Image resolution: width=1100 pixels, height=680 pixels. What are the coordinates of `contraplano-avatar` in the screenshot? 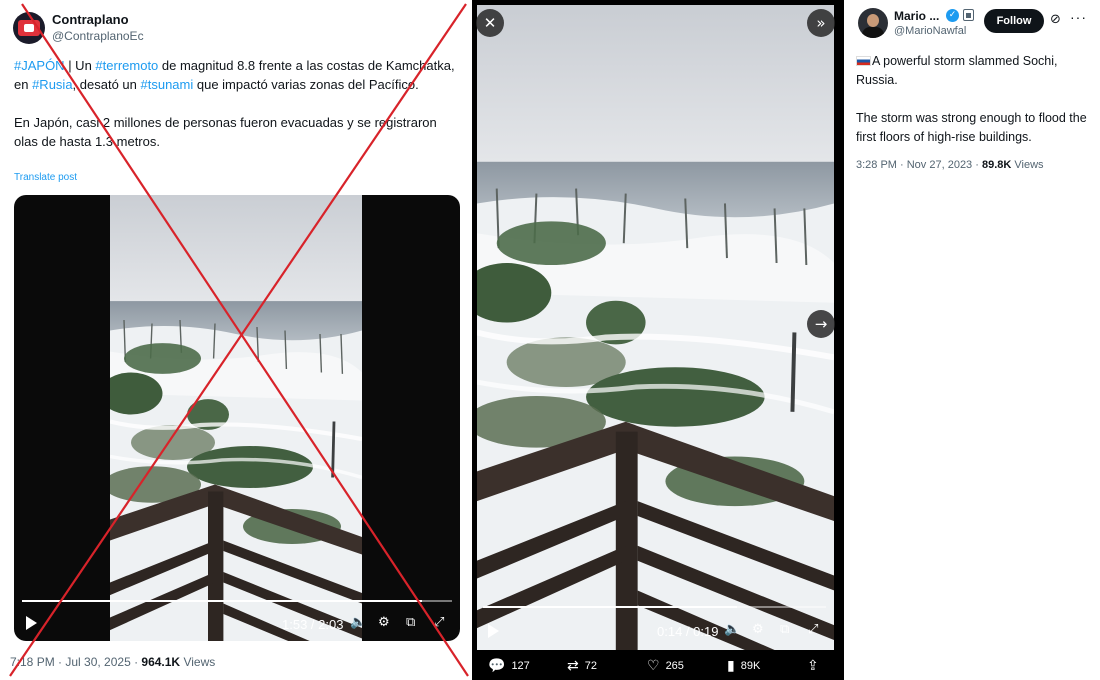 It's located at (29, 28).